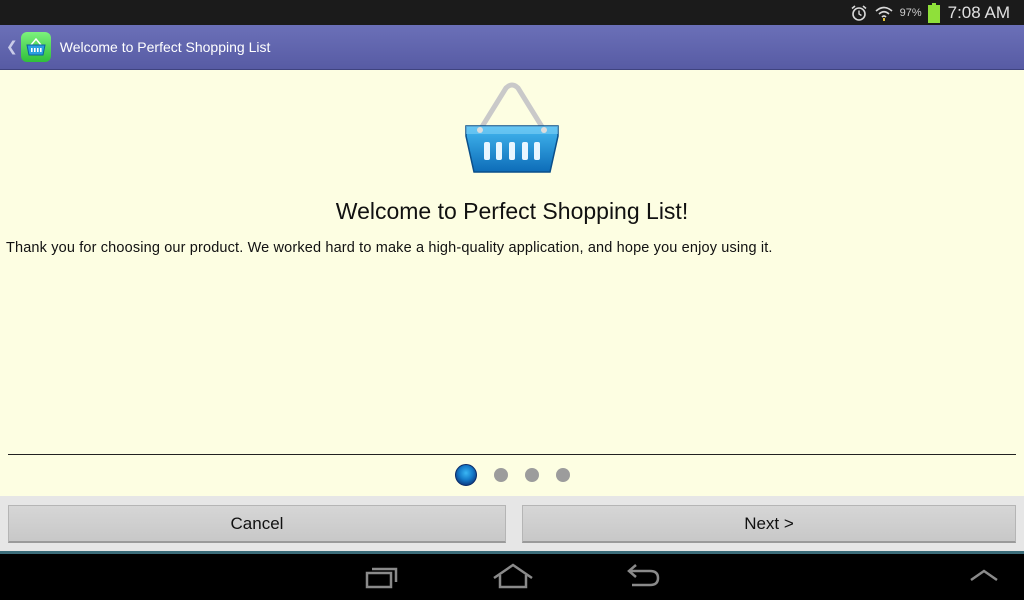  What do you see at coordinates (512, 454) in the screenshot?
I see `divider` at bounding box center [512, 454].